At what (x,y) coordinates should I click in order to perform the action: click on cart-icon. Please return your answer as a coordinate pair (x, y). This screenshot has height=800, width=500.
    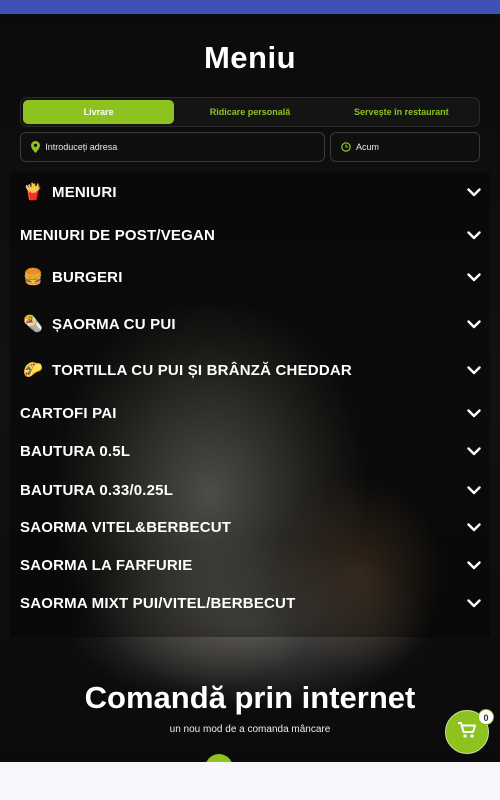
    Looking at the image, I should click on (467, 732).